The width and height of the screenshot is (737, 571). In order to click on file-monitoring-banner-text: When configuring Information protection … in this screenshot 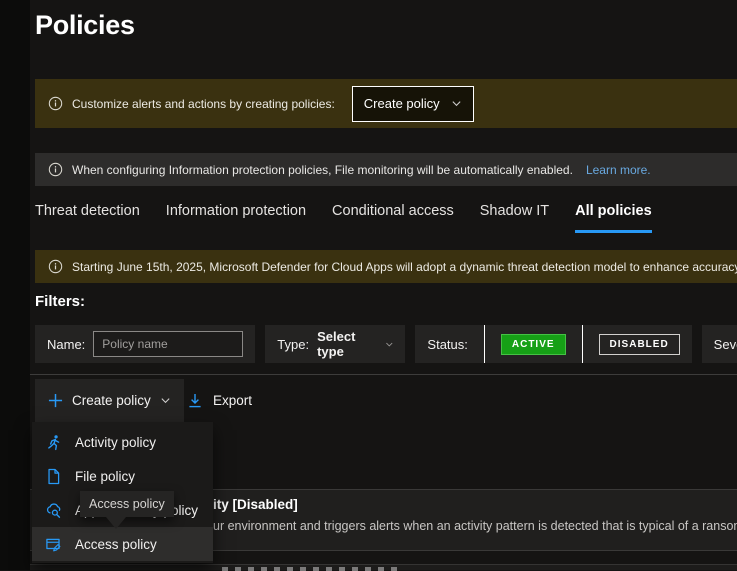, I will do `click(322, 169)`.